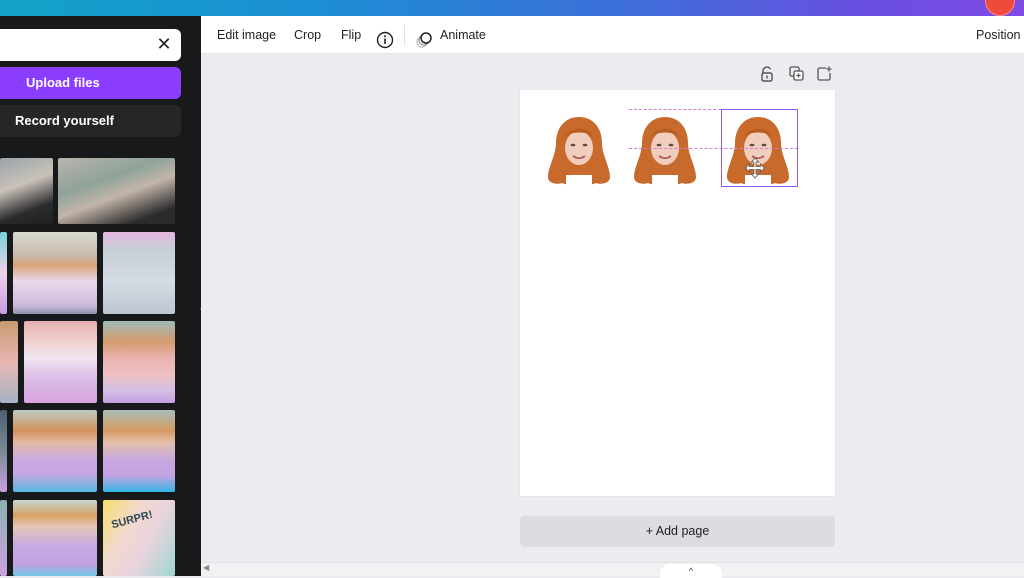  I want to click on info-button, so click(385, 37).